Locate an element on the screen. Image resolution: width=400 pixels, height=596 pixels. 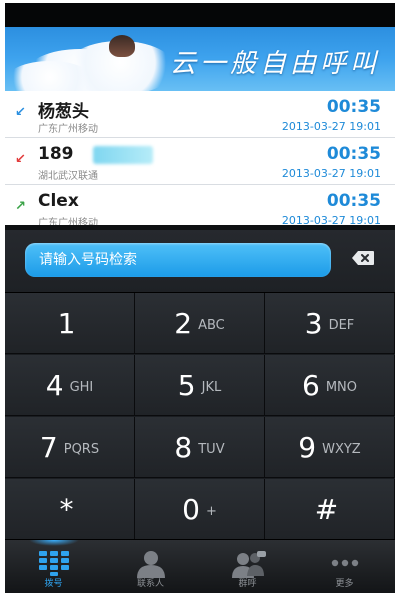
tab-label: 群呼 is located at coordinates (247, 584).